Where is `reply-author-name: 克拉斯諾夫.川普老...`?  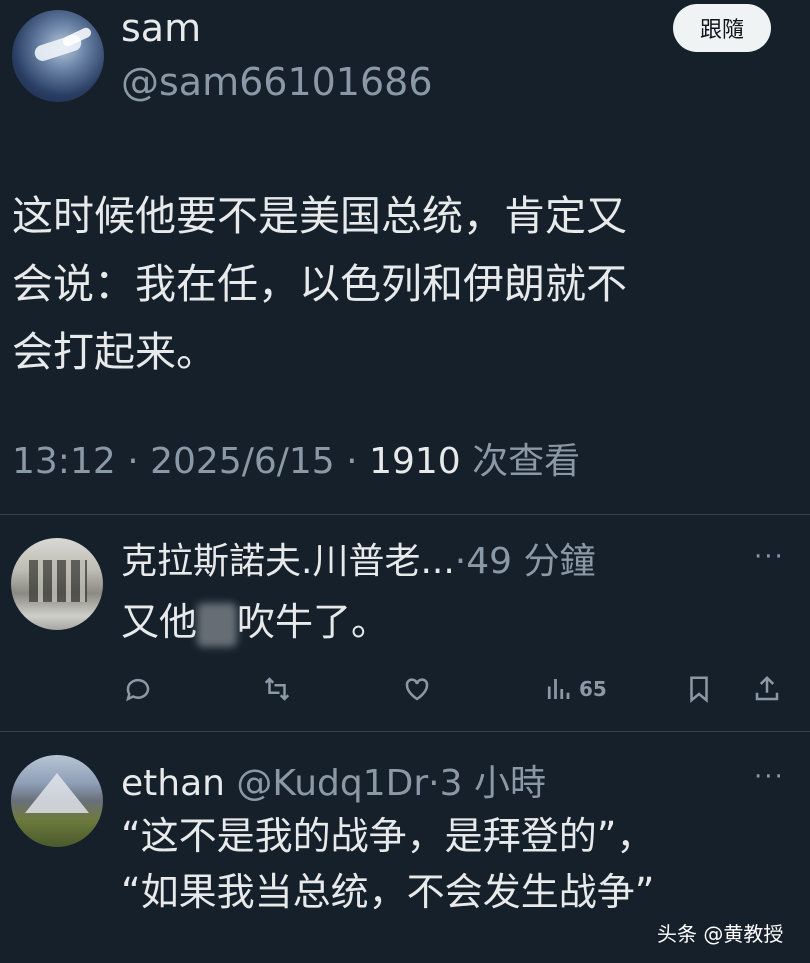 reply-author-name: 克拉斯諾夫.川普老... is located at coordinates (288, 561).